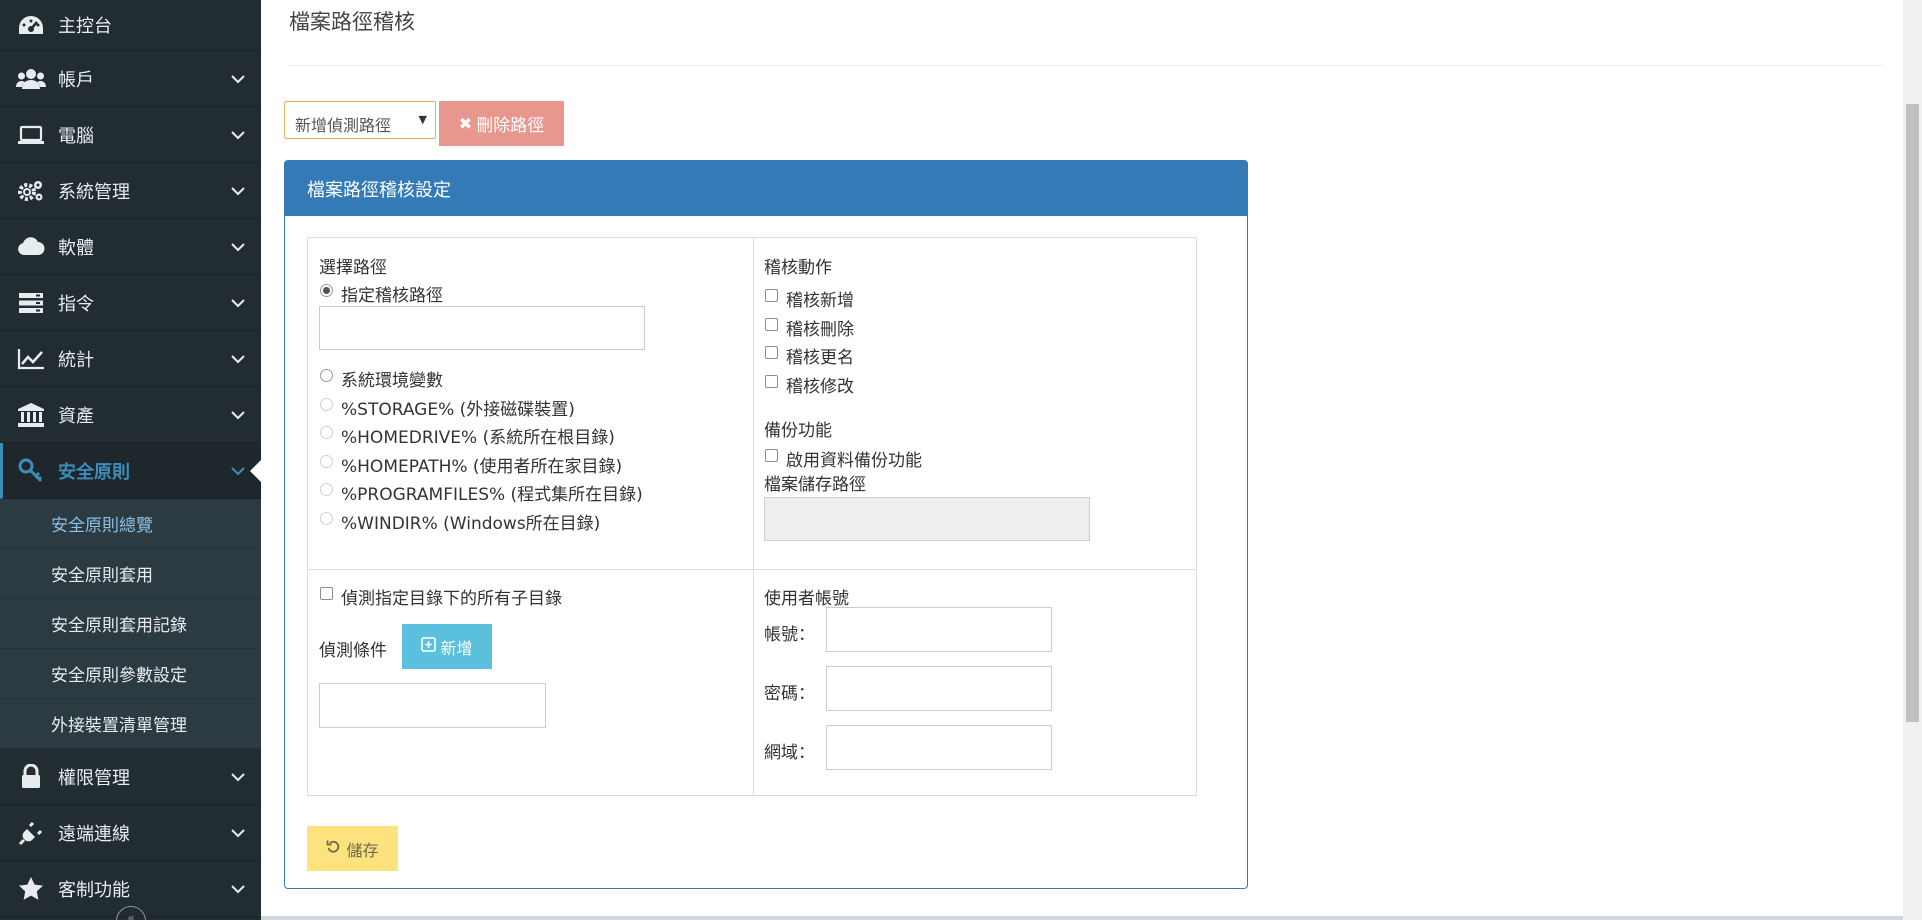  I want to click on submenu-item-policy-apply-log: 安全原則套用記錄, so click(130, 624).